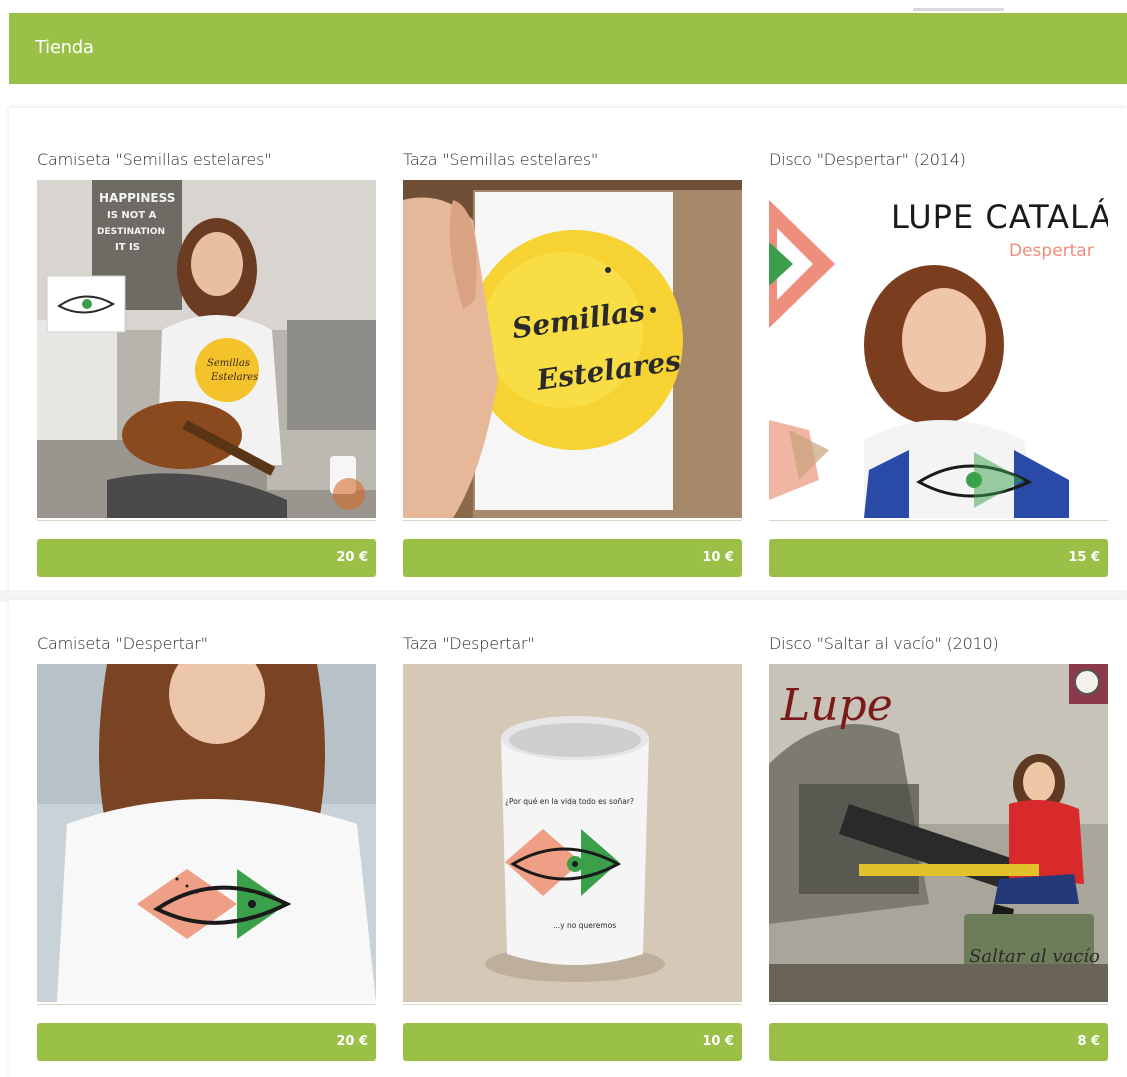 The height and width of the screenshot is (1077, 1127). I want to click on svg-text:¿Por qué en la vida todo es so: ¿Por qué en la vida todo es soñar?, so click(569, 801).